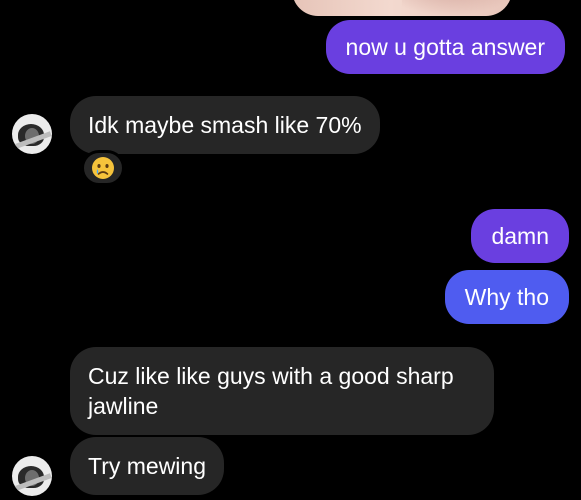  I want to click on message-text: Why tho, so click(506, 297).